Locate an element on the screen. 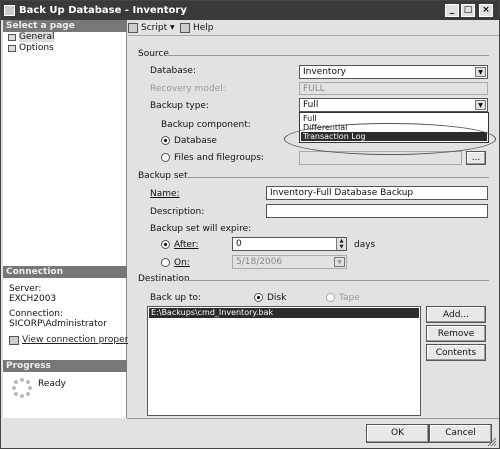 The image size is (500, 449). script-button: Script ▼ is located at coordinates (158, 28).